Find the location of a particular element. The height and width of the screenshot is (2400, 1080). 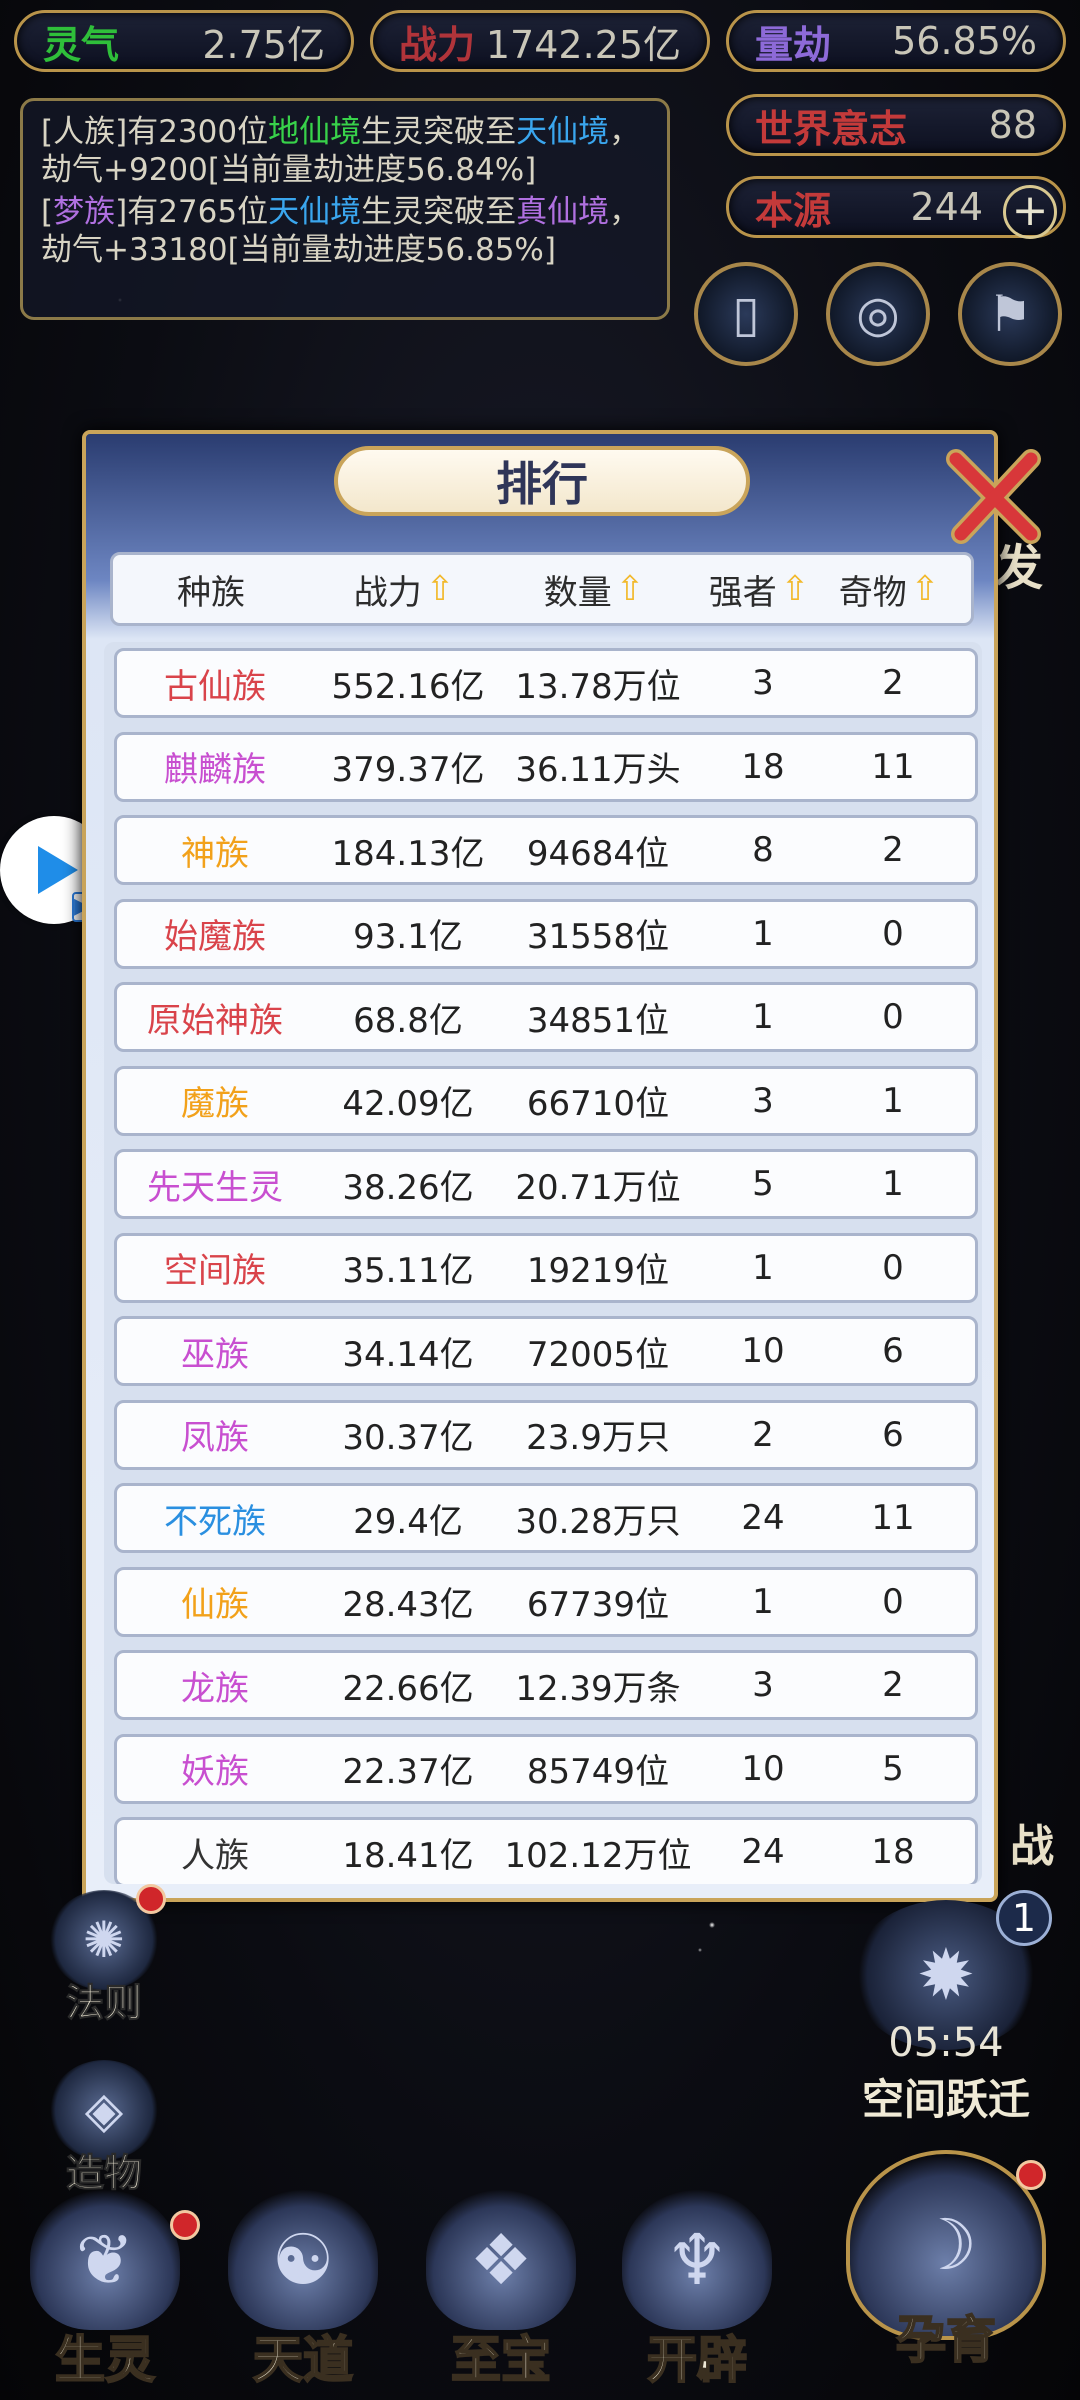

power-cell: 22.37亿 is located at coordinates (408, 1772).